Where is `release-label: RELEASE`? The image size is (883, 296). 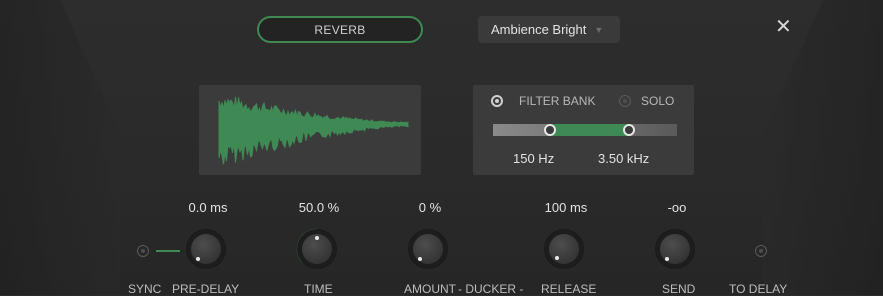 release-label: RELEASE is located at coordinates (569, 289).